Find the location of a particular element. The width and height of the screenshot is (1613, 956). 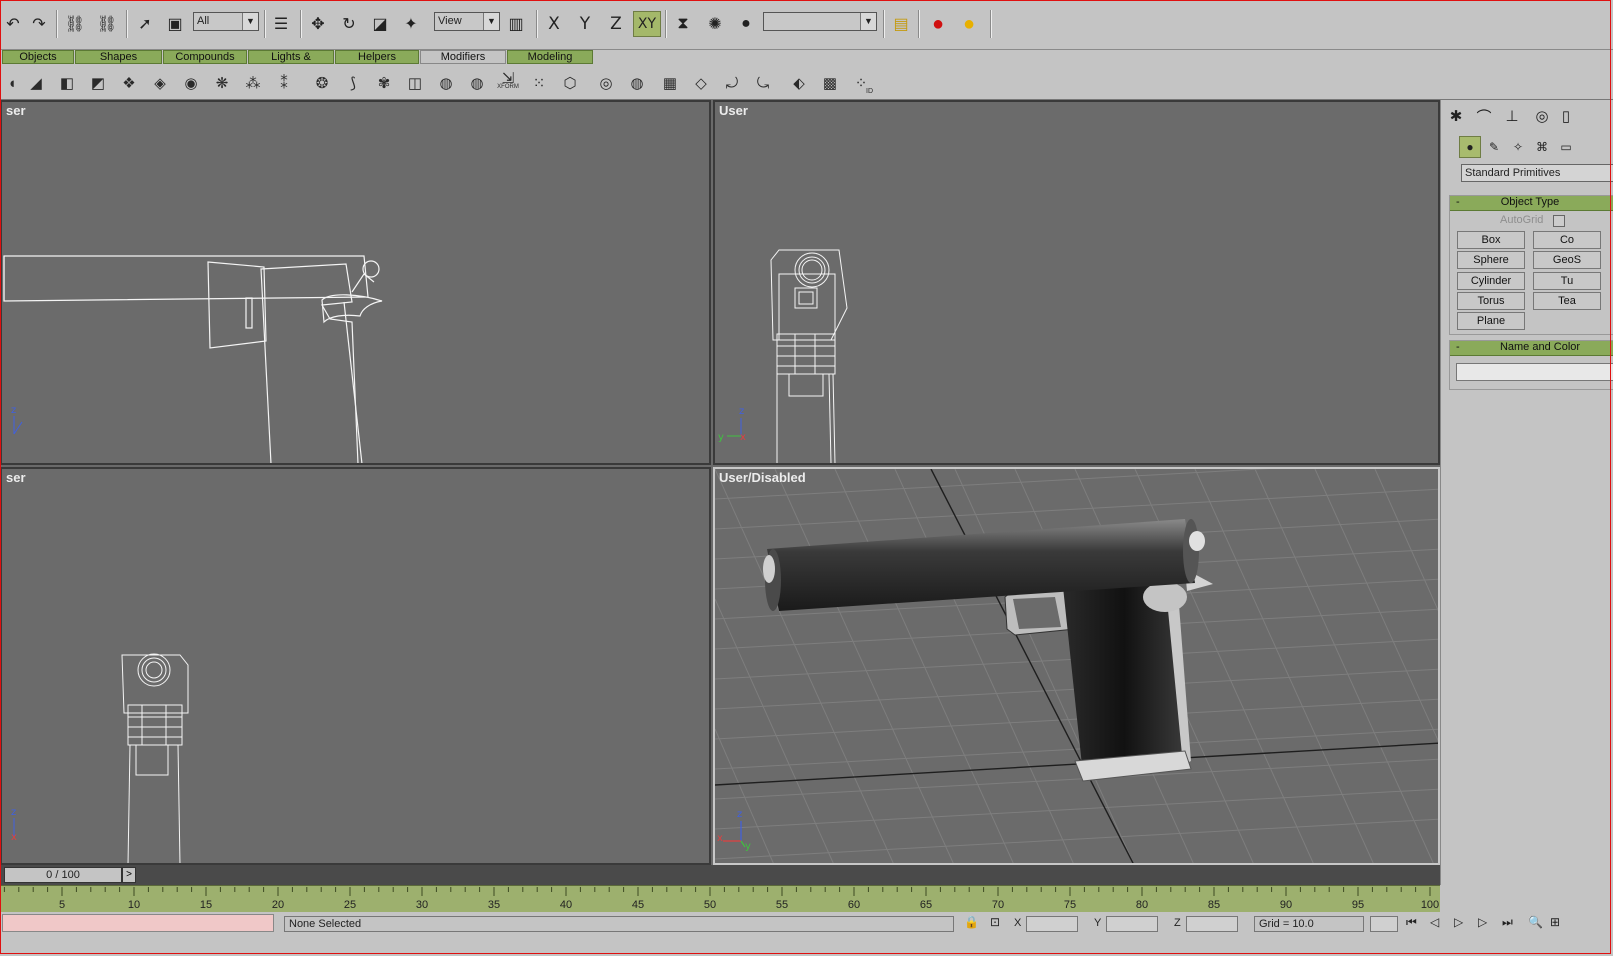

plane-button: Plane is located at coordinates (1491, 321).